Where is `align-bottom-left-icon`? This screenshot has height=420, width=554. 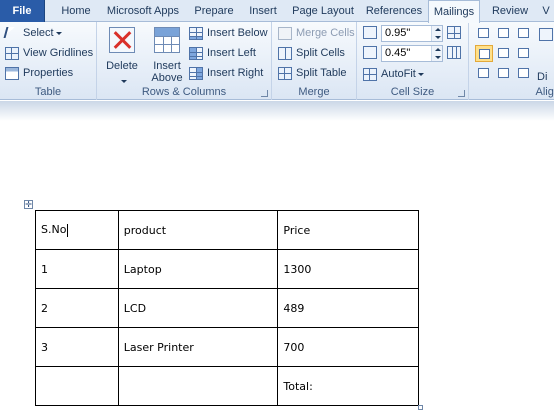
align-bottom-left-icon is located at coordinates (483, 73).